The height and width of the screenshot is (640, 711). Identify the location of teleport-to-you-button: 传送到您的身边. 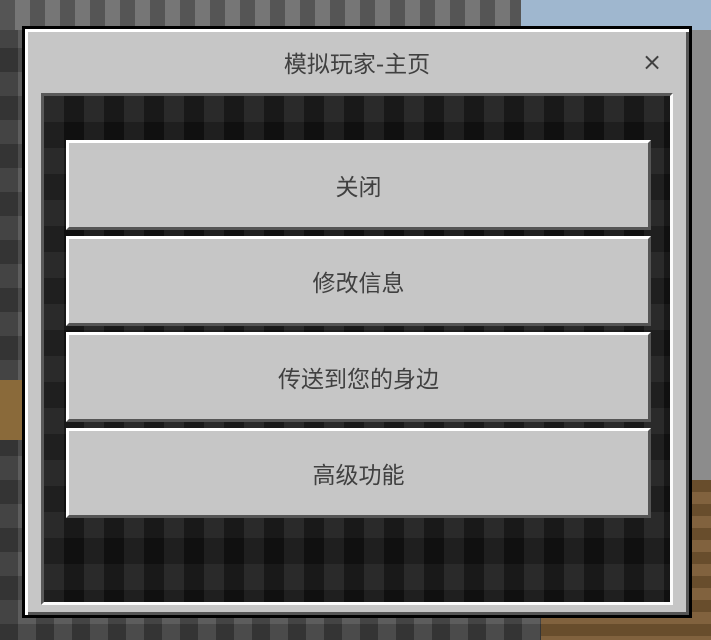
(358, 377).